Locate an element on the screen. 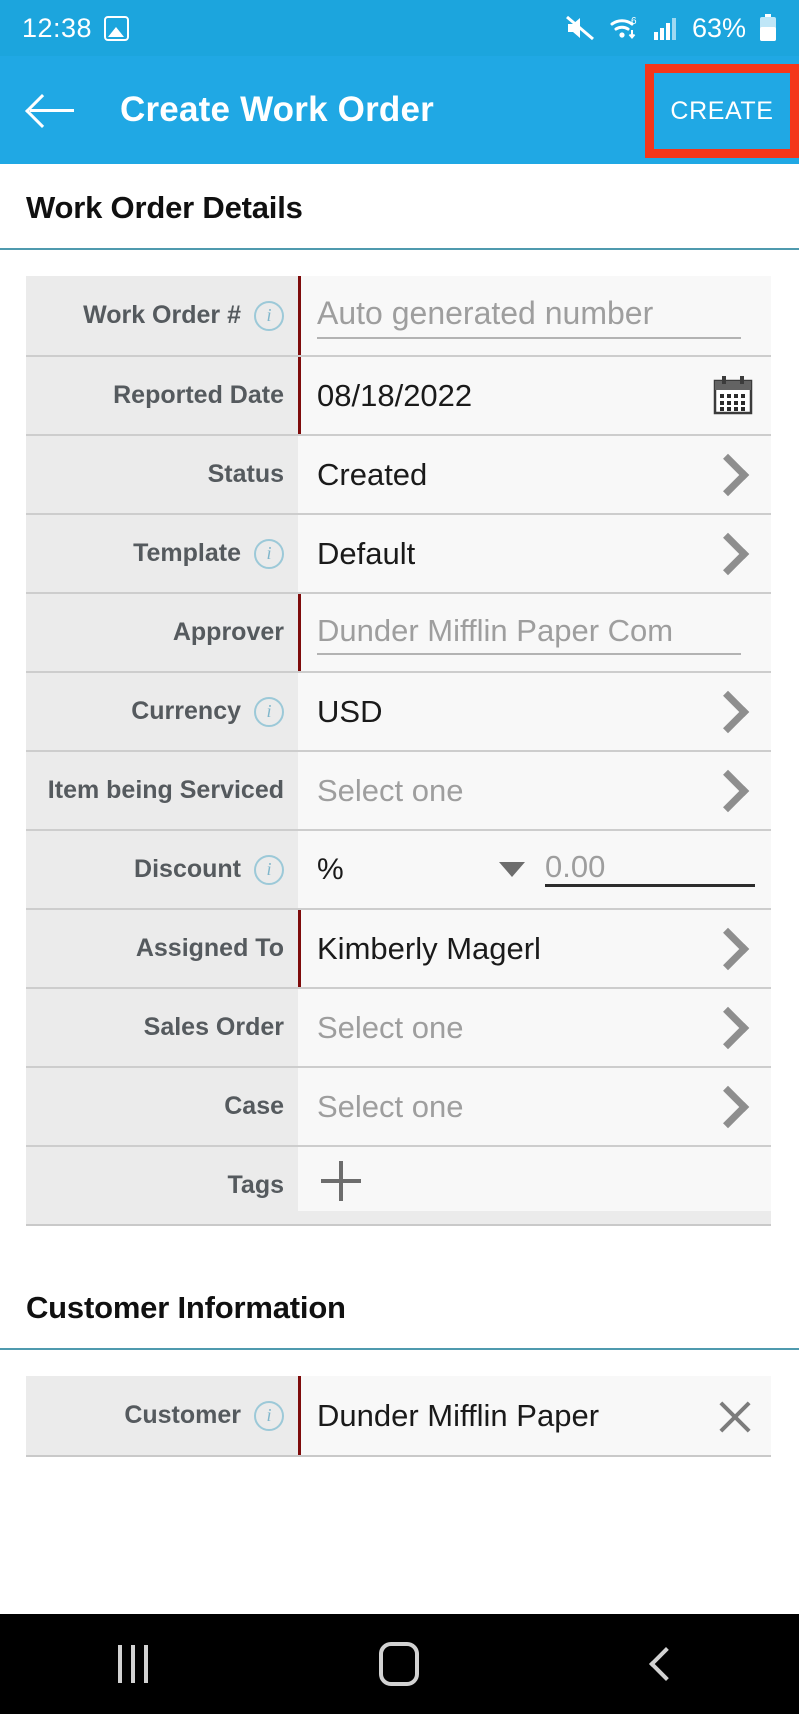 The image size is (799, 1714). reported-date-value: 08/18/2022 is located at coordinates (395, 395).